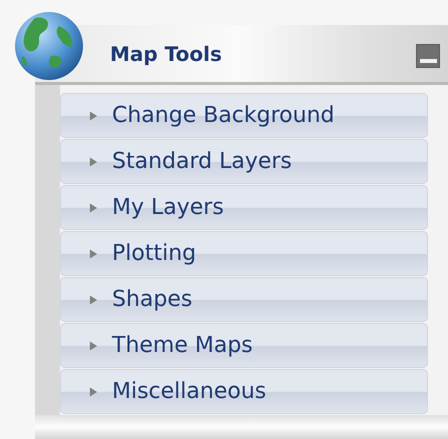 This screenshot has height=439, width=448. Describe the element at coordinates (244, 253) in the screenshot. I see `menu-item: Plotting` at that location.